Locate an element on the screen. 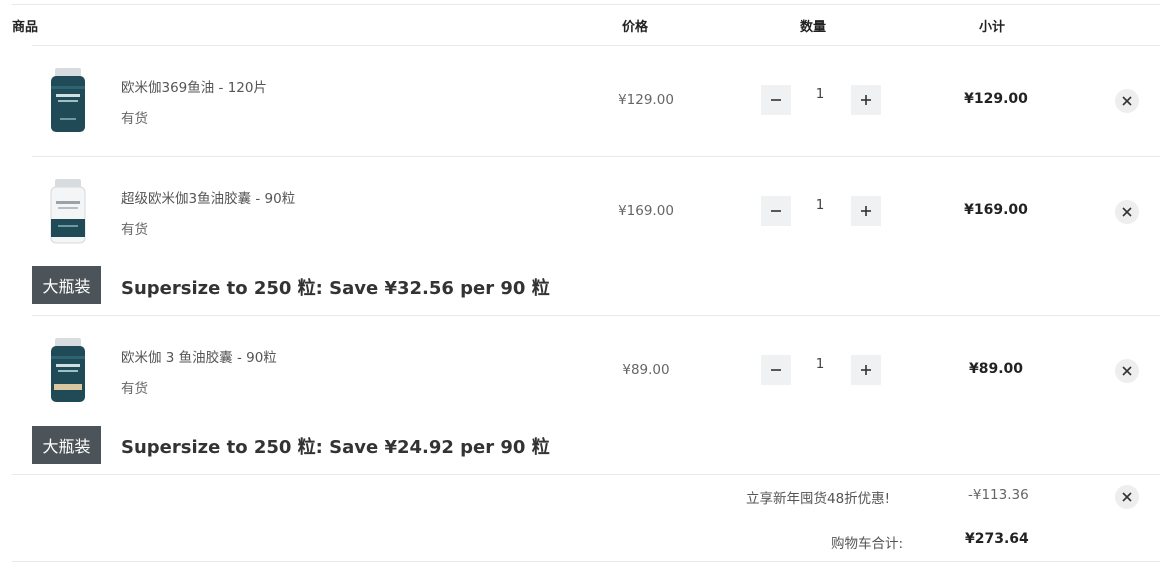  column-header-product: 商品 is located at coordinates (25, 27).